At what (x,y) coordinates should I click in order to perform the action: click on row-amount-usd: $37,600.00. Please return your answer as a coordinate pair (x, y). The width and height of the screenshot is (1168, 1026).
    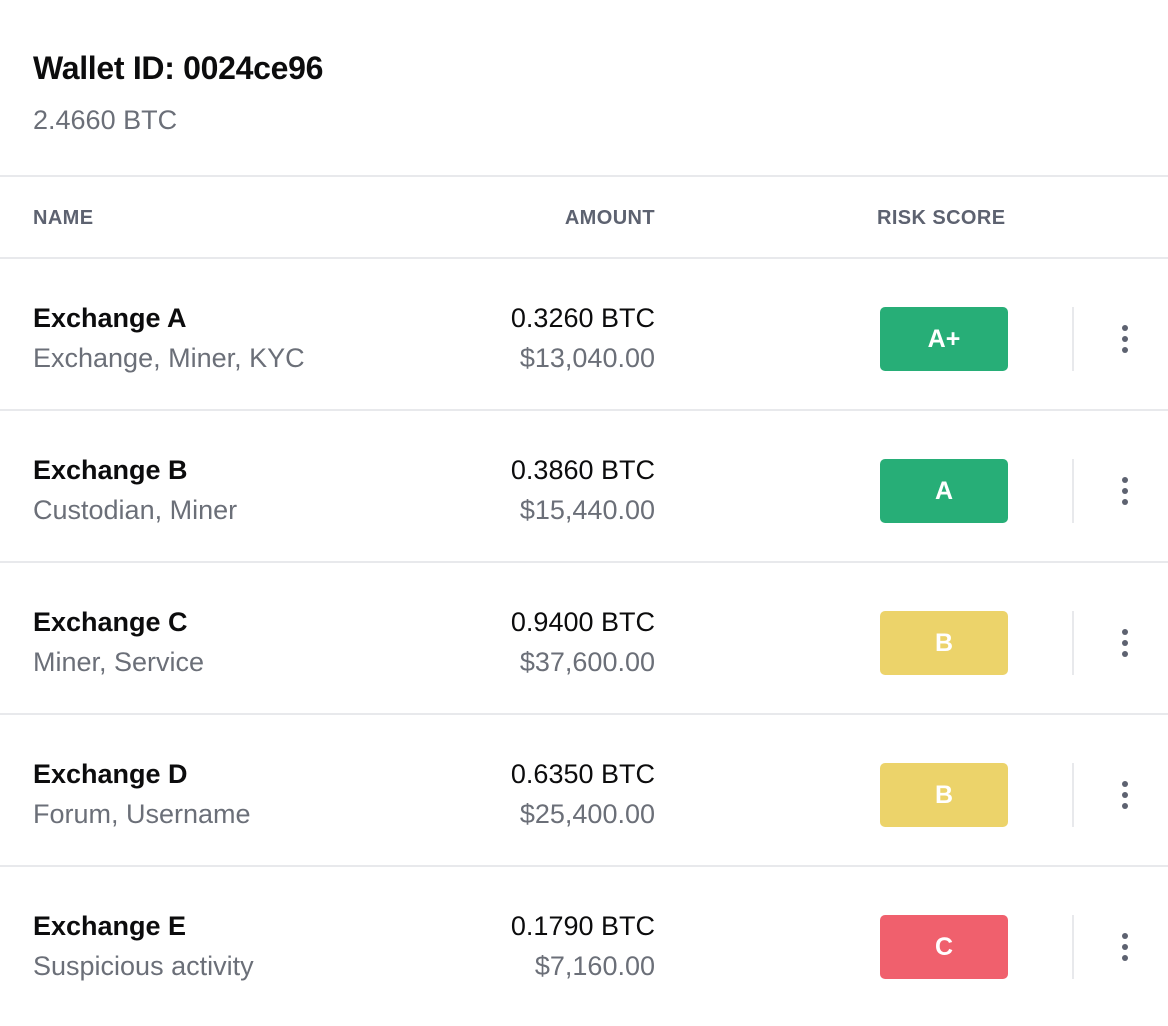
    Looking at the image, I should click on (587, 662).